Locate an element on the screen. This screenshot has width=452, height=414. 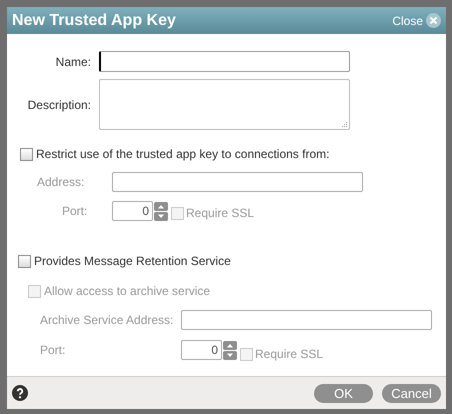
field-label: Description: is located at coordinates (58, 105).